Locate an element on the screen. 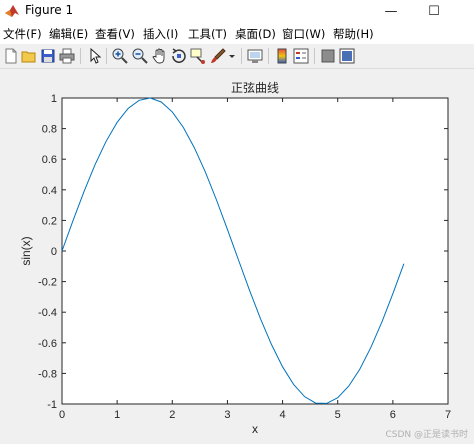 This screenshot has height=444, width=474. link-plot-icon is located at coordinates (255, 56).